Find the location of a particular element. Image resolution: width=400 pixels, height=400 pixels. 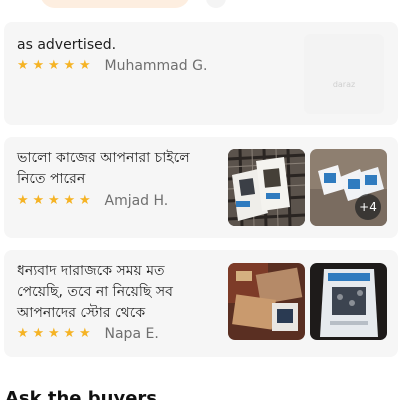

placeholder-logo-text: daraz is located at coordinates (344, 84).